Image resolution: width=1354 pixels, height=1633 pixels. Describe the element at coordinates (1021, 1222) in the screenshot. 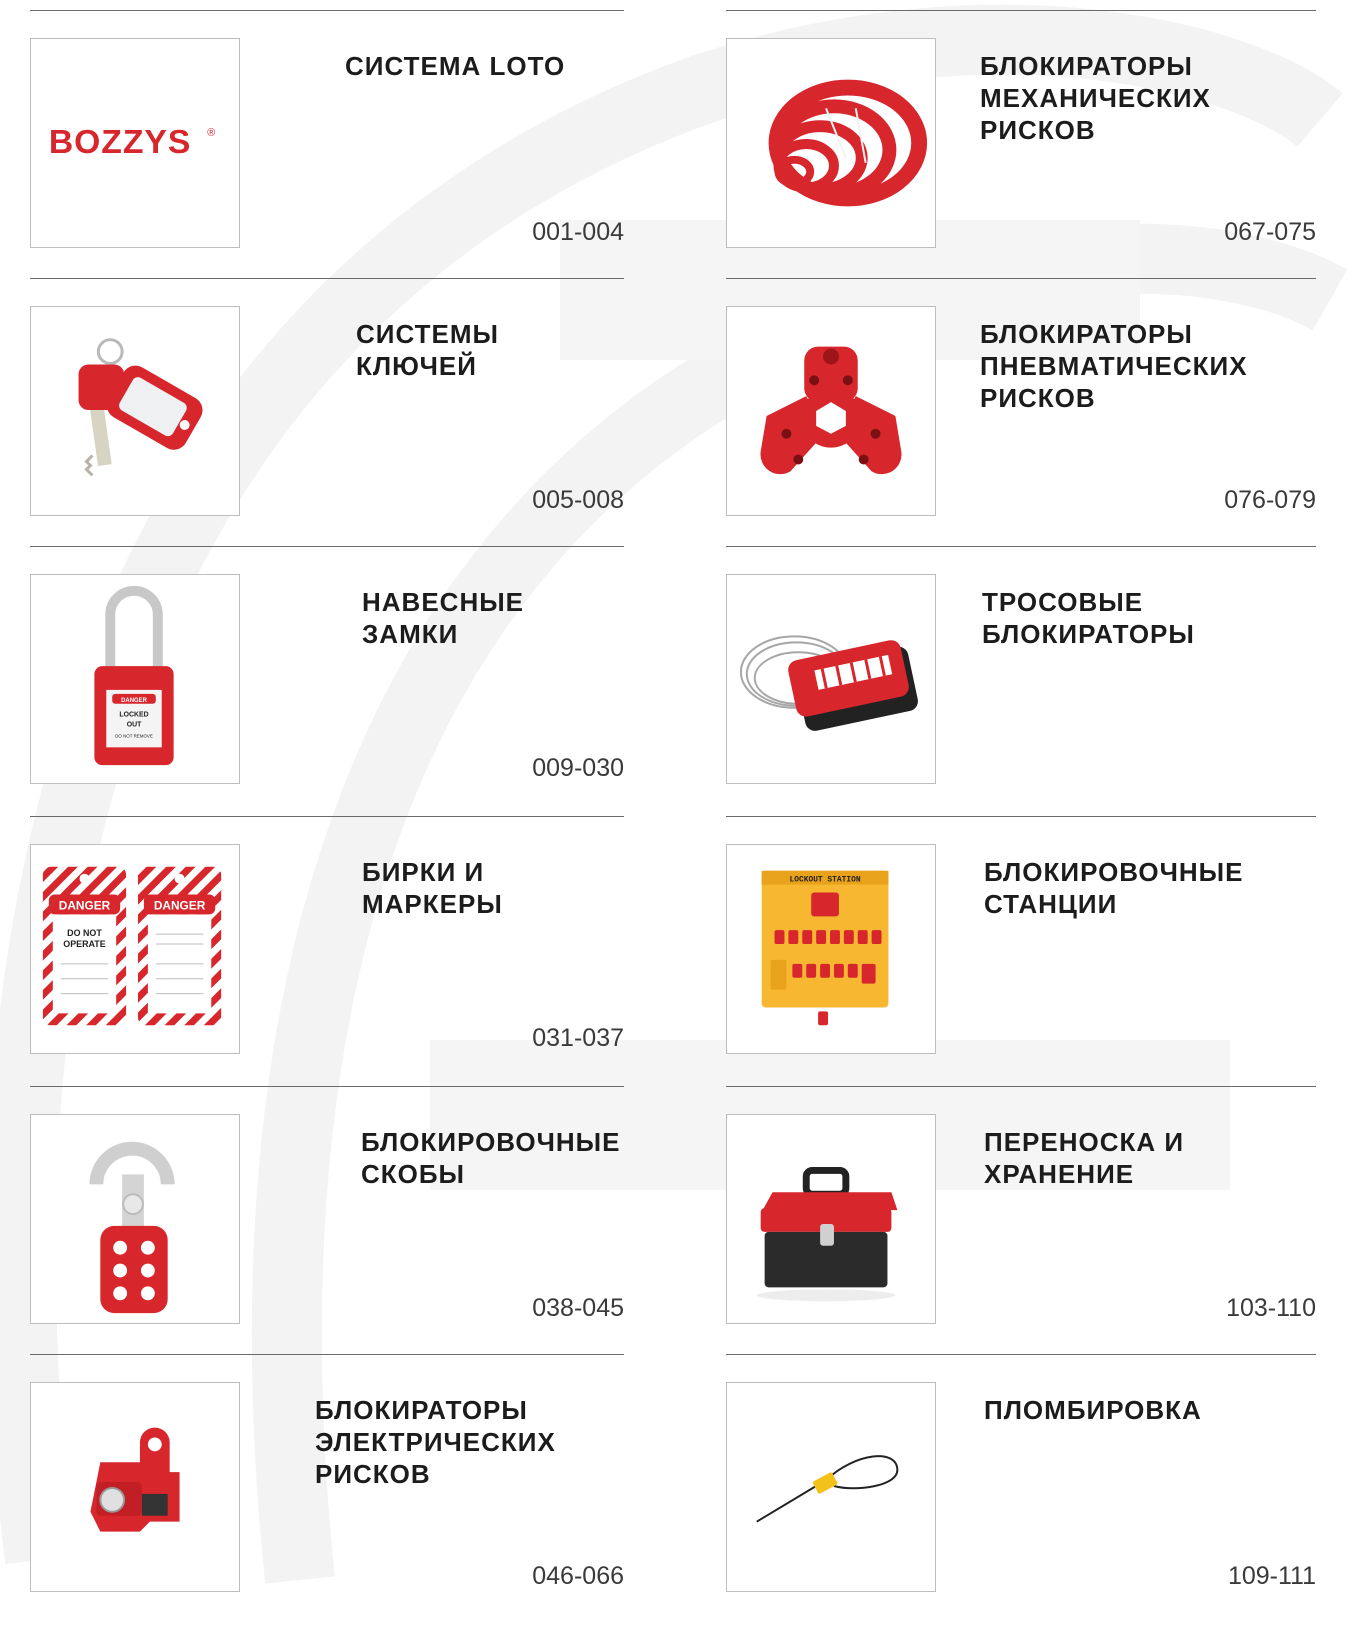

I see `catalog-item-carry-storage: ПЕРЕНОСКА И ХРАНЕНИЕ 103-110` at that location.